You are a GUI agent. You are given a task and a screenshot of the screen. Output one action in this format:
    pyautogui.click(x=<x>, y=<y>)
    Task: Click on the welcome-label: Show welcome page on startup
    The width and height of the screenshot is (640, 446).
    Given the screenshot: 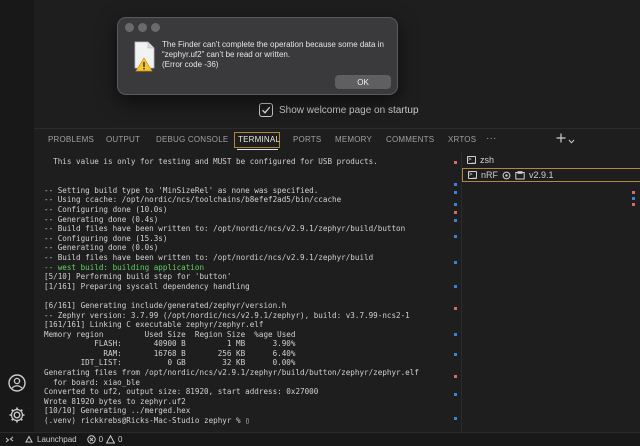 What is the action you would take?
    pyautogui.click(x=349, y=110)
    